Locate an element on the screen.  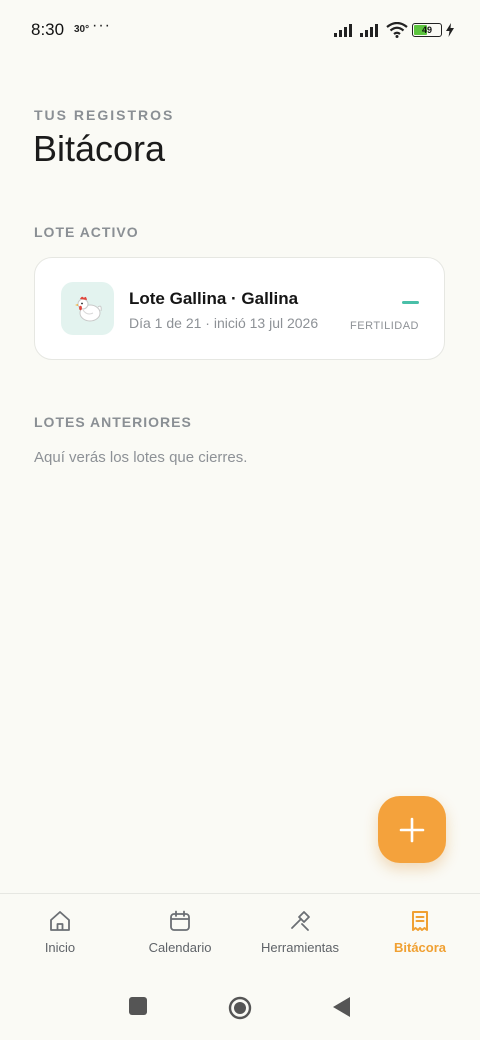
circle-icon is located at coordinates (240, 1008).